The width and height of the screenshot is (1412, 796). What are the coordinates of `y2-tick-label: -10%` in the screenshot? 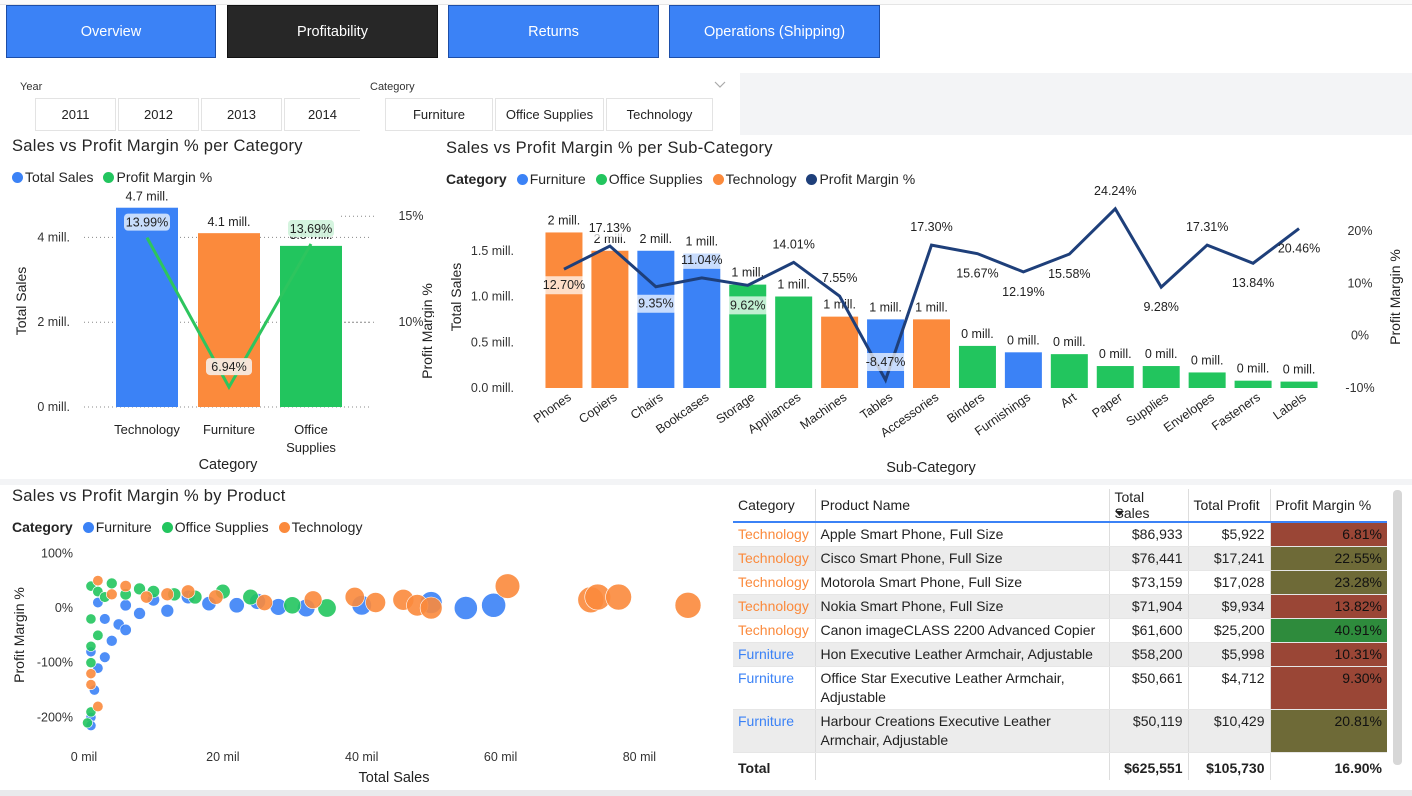 It's located at (1359, 388).